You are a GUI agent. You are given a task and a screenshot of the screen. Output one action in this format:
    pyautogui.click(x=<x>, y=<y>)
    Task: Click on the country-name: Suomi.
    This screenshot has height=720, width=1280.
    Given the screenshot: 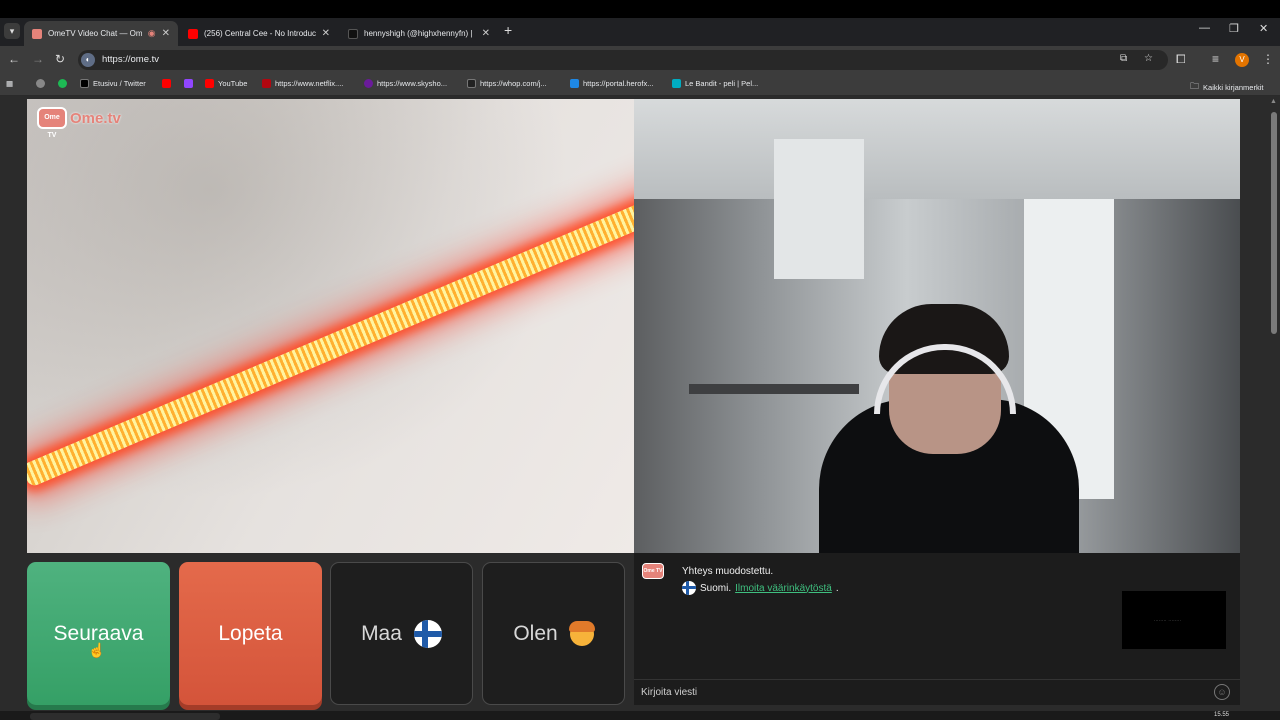 What is the action you would take?
    pyautogui.click(x=716, y=588)
    